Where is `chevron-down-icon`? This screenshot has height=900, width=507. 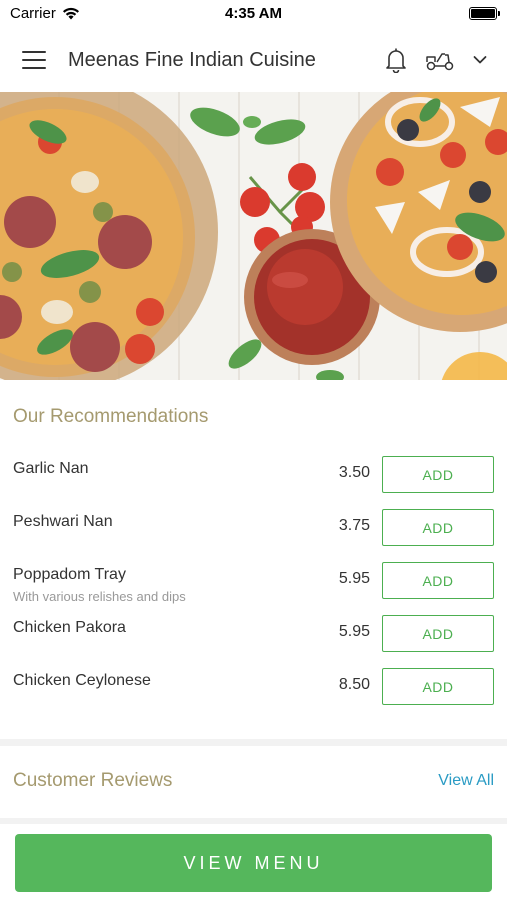
chevron-down-icon is located at coordinates (480, 60).